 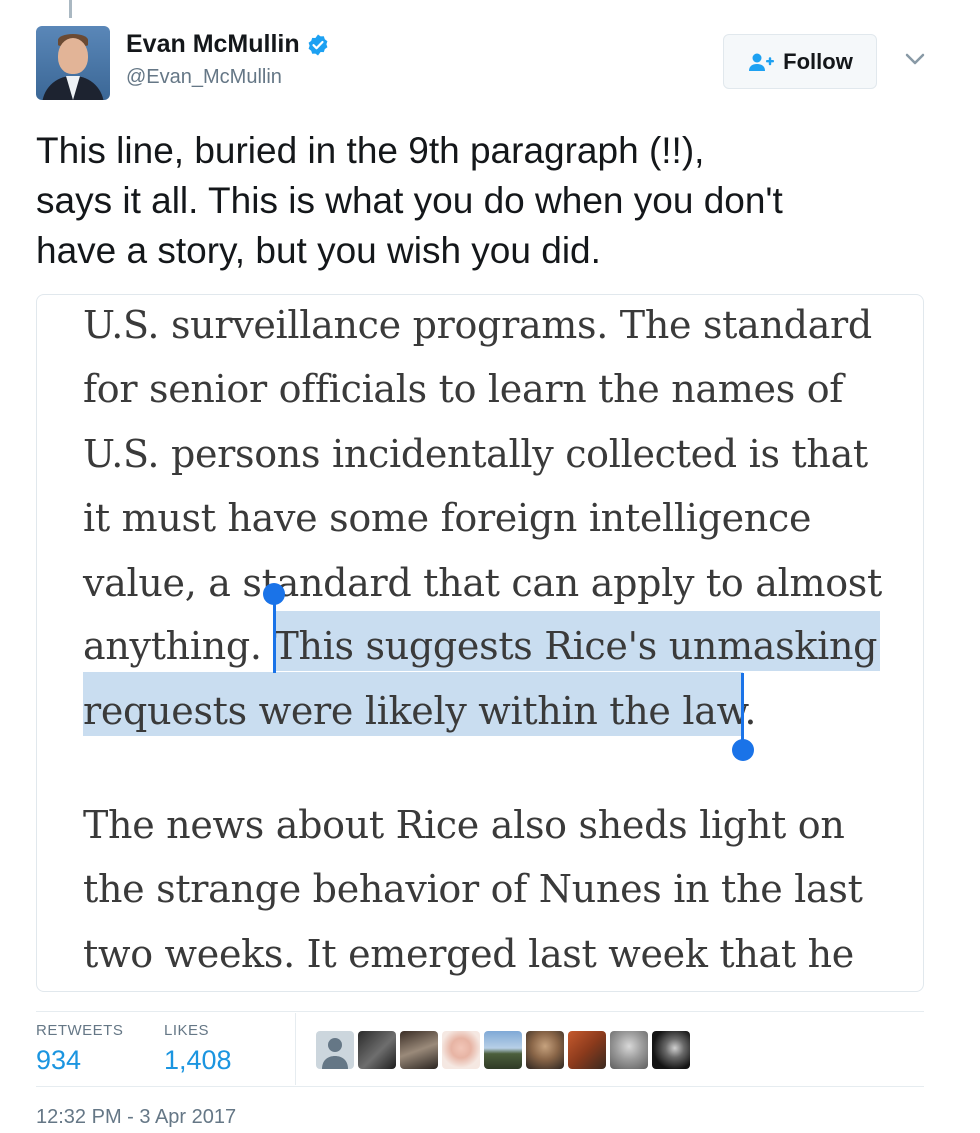 What do you see at coordinates (187, 1030) in the screenshot?
I see `likes-label: LIKES` at bounding box center [187, 1030].